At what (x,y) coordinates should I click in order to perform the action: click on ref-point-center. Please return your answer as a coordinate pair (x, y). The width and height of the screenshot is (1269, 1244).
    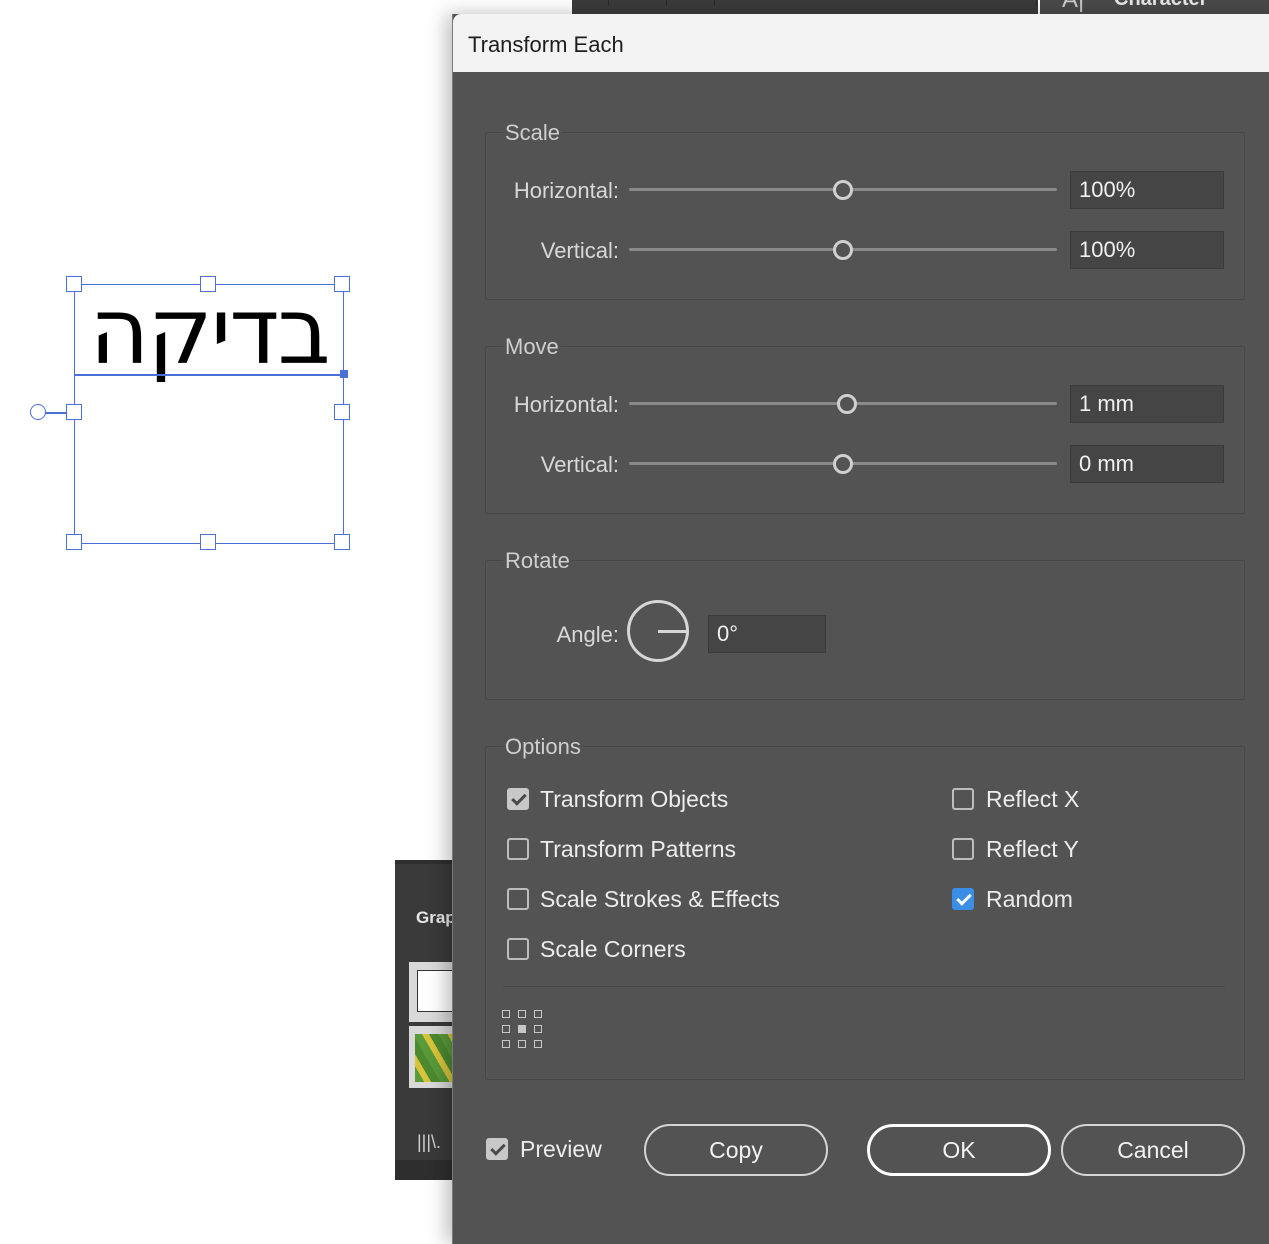
    Looking at the image, I should click on (522, 1029).